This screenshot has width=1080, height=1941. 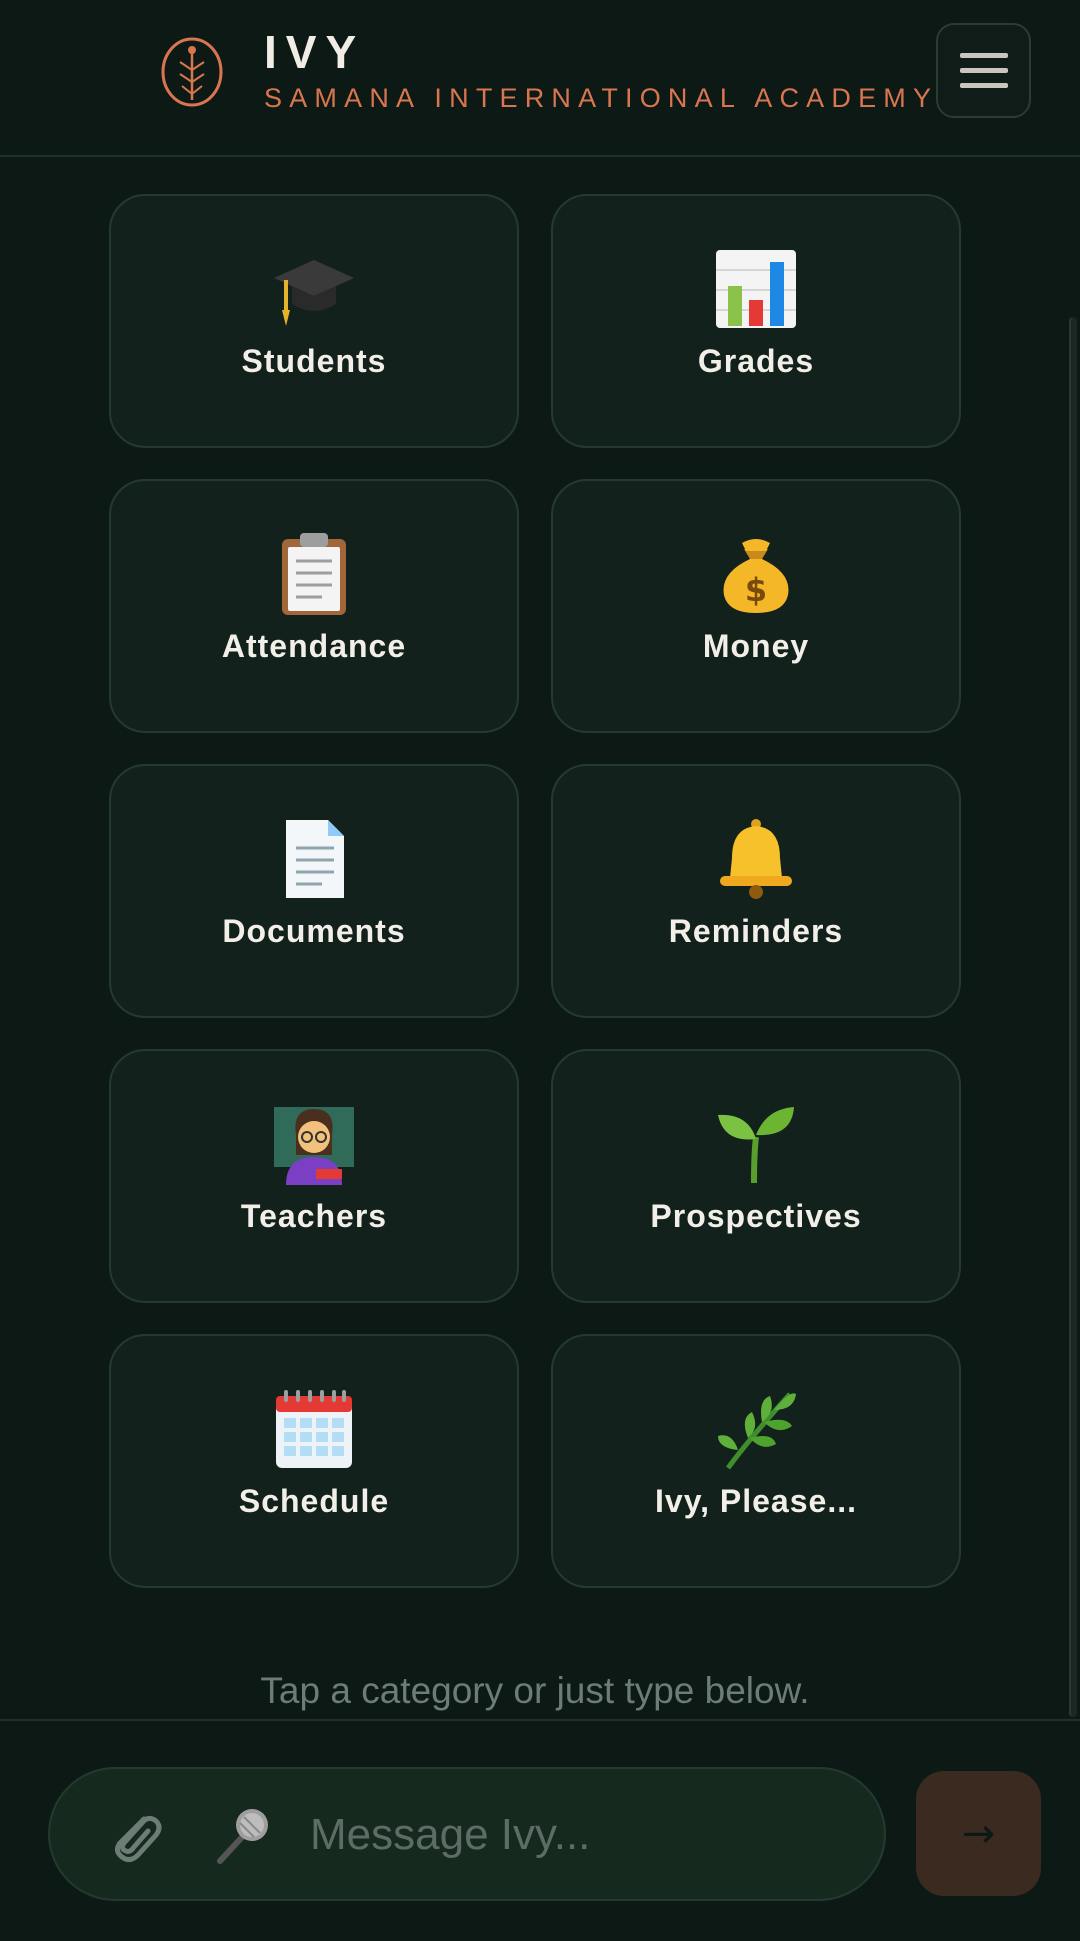 What do you see at coordinates (756, 1216) in the screenshot?
I see `category-label: Prospectives` at bounding box center [756, 1216].